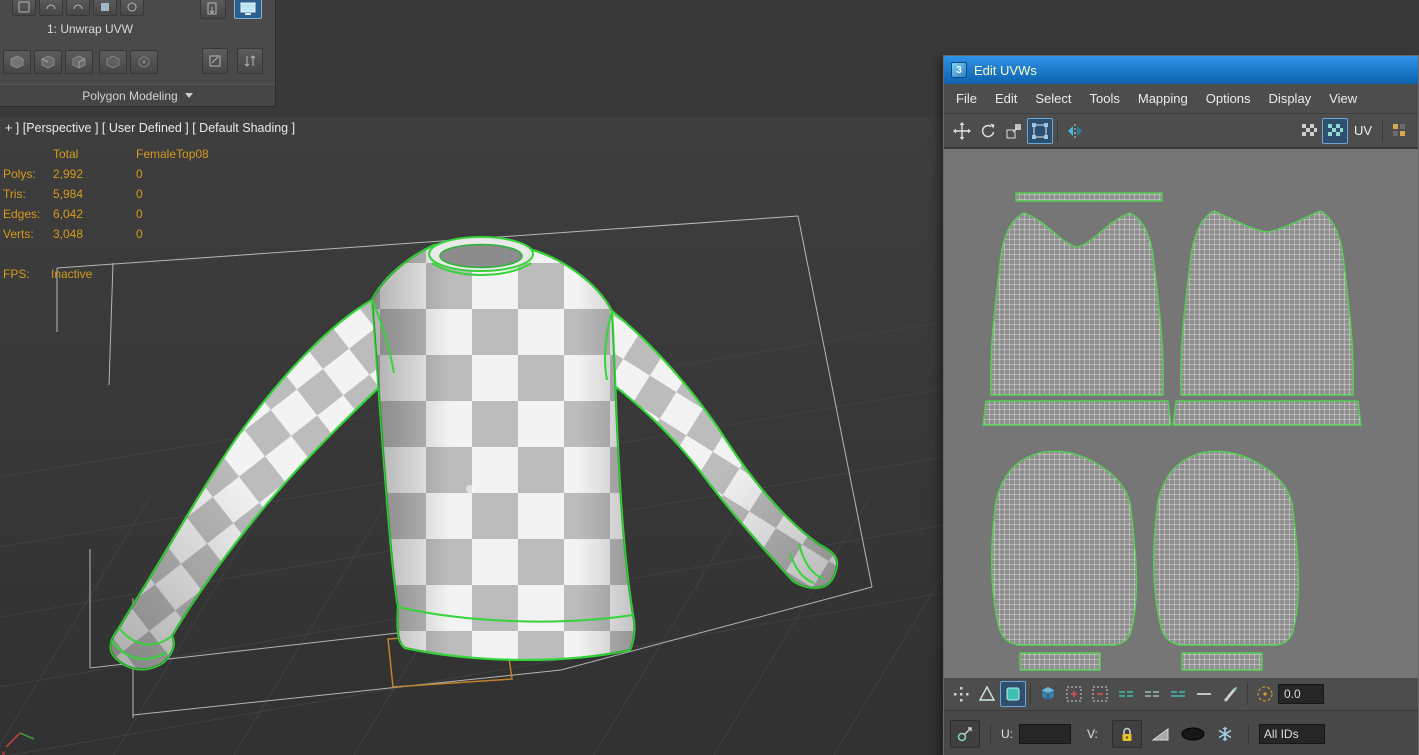 The image size is (1419, 755). What do you see at coordinates (1105, 98) in the screenshot?
I see `menu-tools: Tools` at bounding box center [1105, 98].